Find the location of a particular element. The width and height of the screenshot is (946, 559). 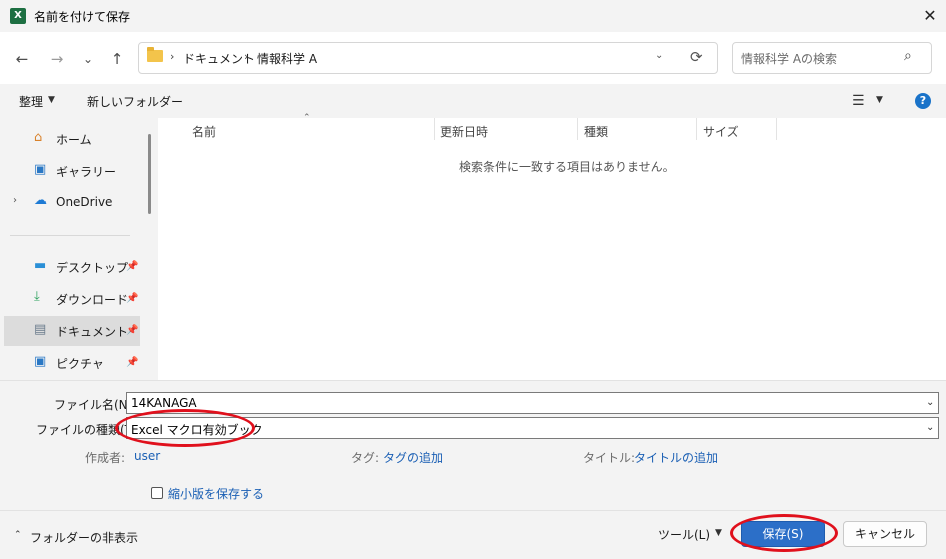

pictures-icon: ▣ is located at coordinates (40, 361).